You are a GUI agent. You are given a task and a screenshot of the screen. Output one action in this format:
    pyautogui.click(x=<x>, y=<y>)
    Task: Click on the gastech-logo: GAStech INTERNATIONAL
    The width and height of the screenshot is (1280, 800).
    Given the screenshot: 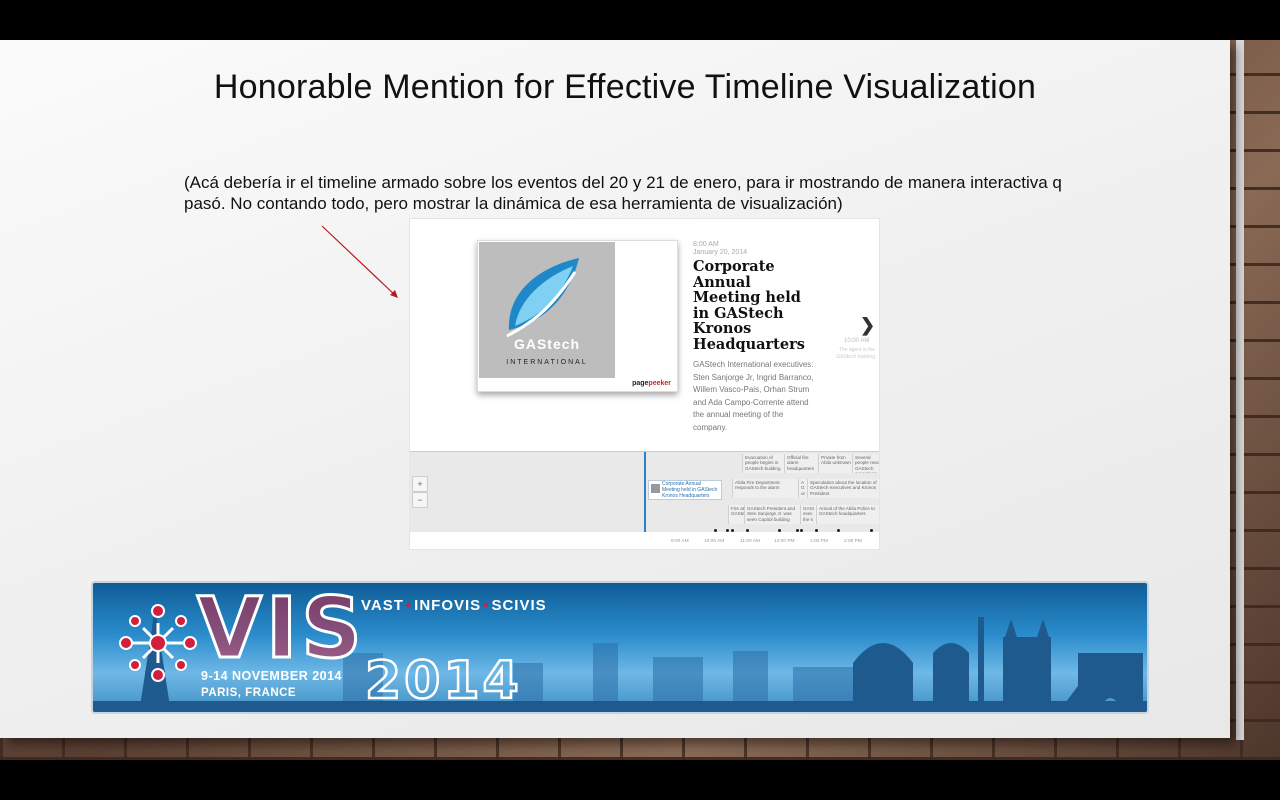 What is the action you would take?
    pyautogui.click(x=547, y=310)
    